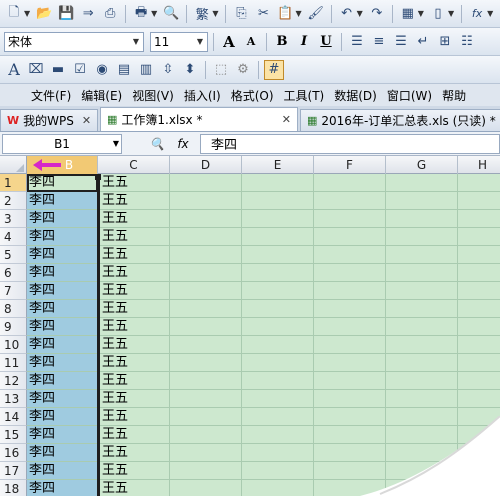 The height and width of the screenshot is (496, 500). Describe the element at coordinates (101, 95) in the screenshot. I see `menu-edit: 编辑(E)` at that location.